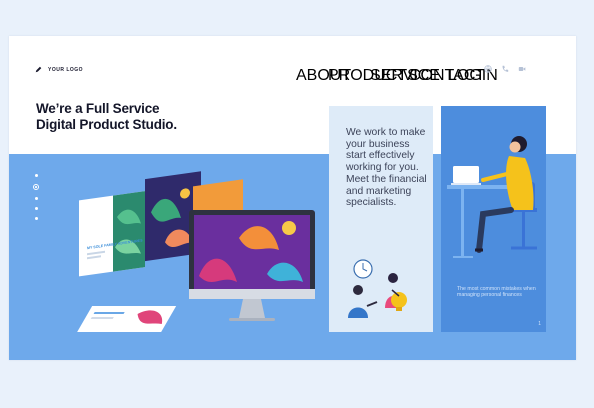  I want to click on headline-line-1: We’re a Full Service, so click(98, 108).